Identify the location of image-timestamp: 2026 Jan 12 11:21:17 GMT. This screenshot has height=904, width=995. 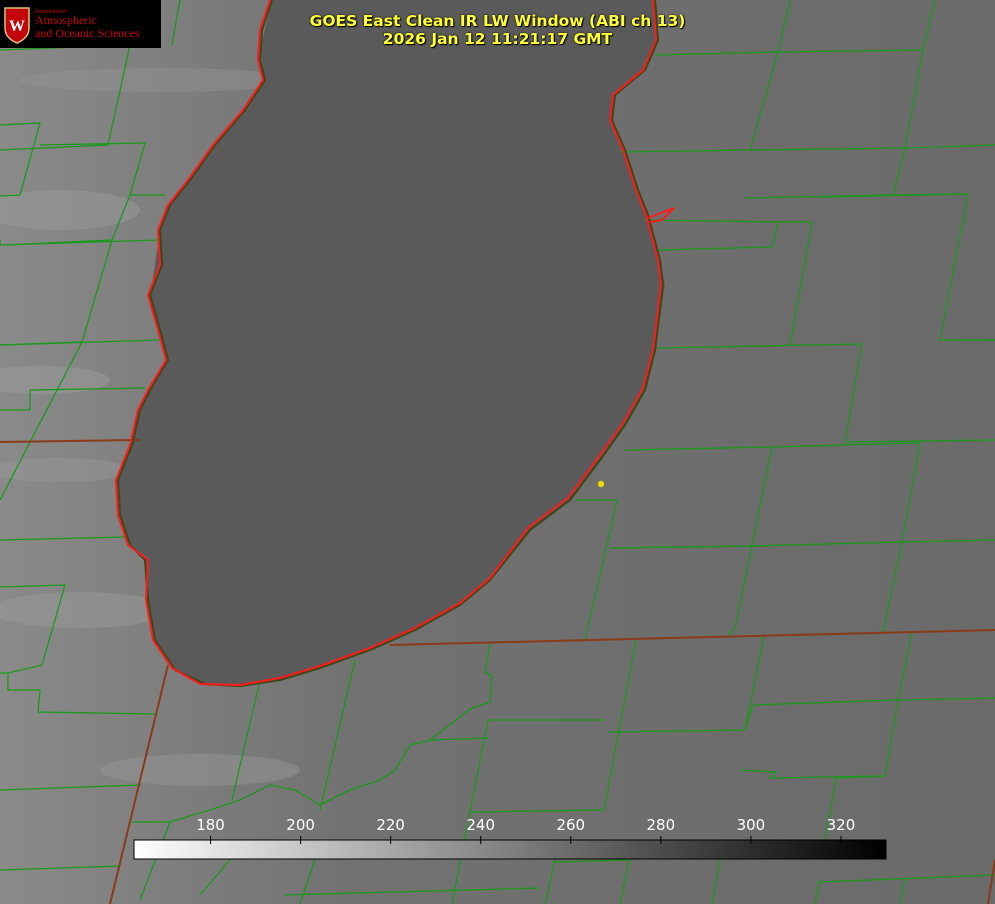
(497, 39).